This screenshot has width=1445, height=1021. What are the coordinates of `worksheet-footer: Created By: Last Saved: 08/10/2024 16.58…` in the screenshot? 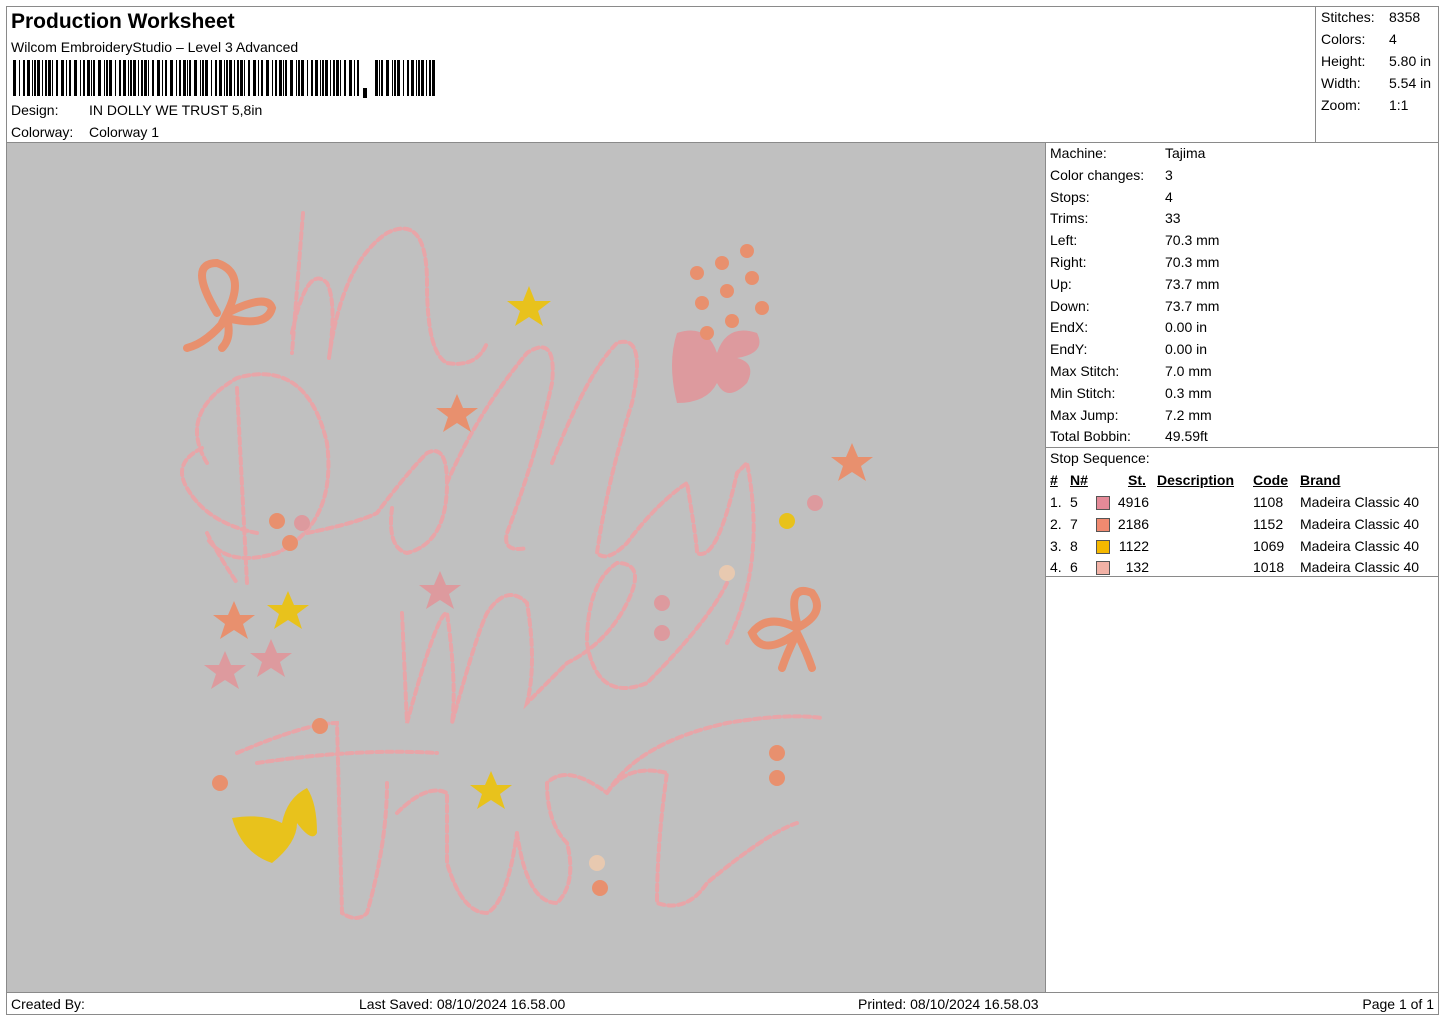 It's located at (722, 1003).